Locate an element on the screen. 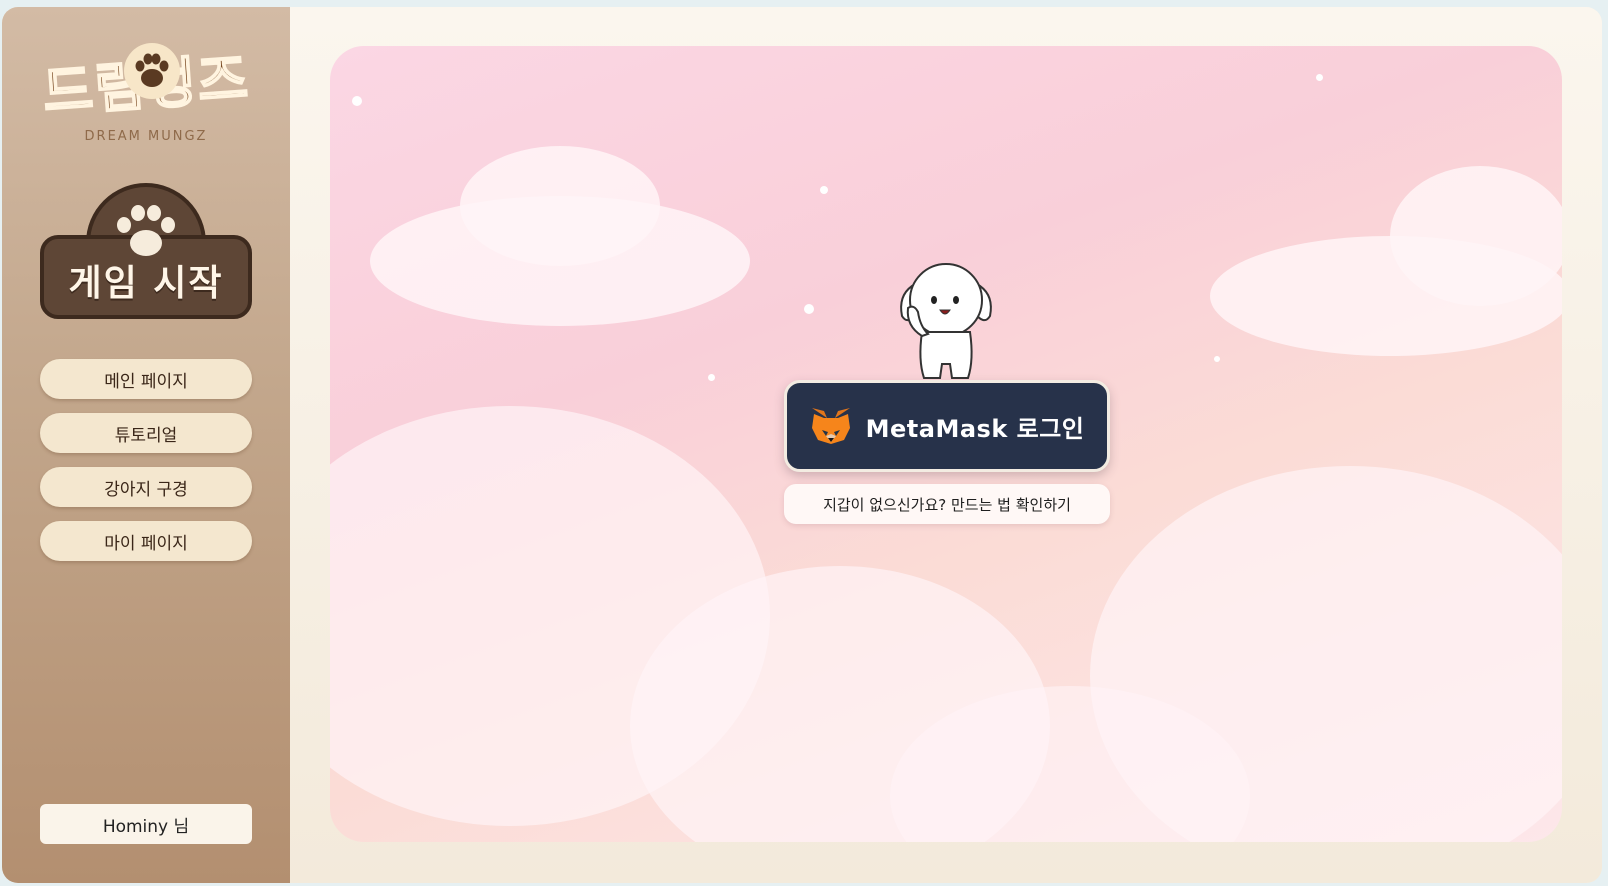 The image size is (1608, 886). metamask-fox-icon is located at coordinates (830, 426).